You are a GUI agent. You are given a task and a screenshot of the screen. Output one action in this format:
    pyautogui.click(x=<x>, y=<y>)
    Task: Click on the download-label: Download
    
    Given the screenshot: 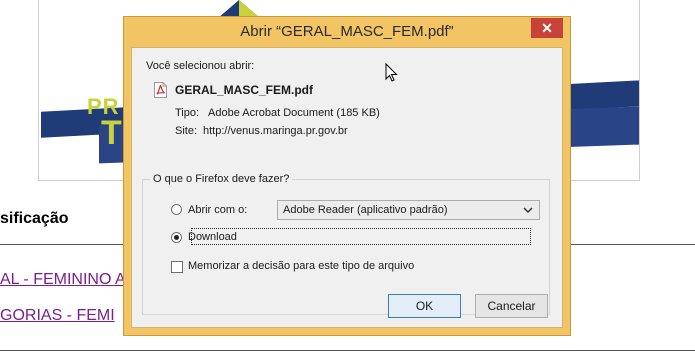 What is the action you would take?
    pyautogui.click(x=212, y=237)
    